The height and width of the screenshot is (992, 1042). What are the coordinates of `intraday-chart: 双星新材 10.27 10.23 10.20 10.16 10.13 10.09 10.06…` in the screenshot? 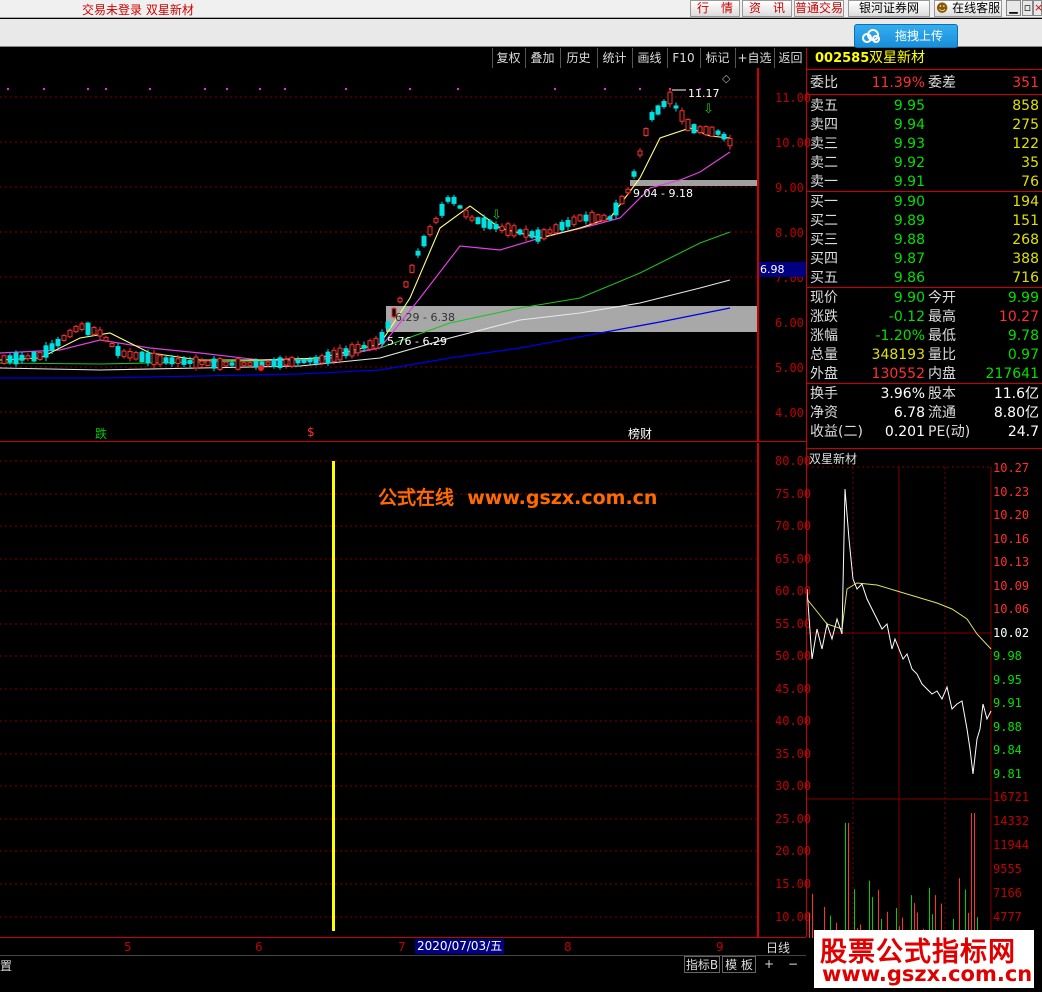 It's located at (924, 693).